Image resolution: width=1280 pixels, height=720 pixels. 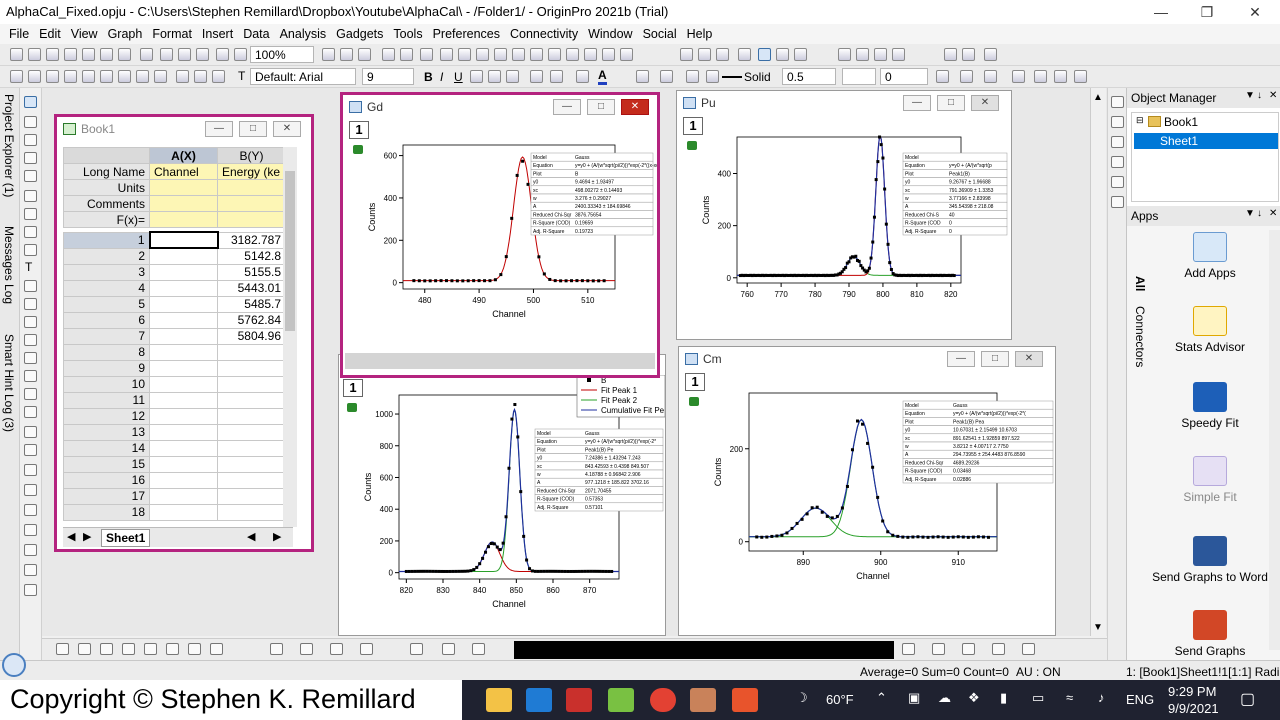 I want to click on sort-icon, so click(x=704, y=54).